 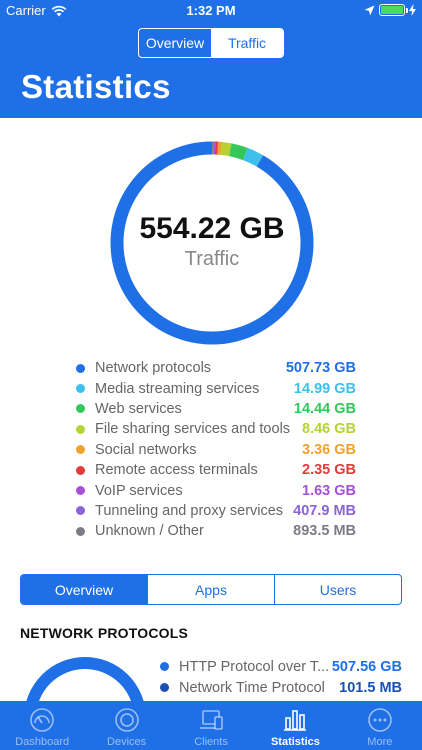 I want to click on legend-item: Media streaming services 14.99 GB, so click(x=216, y=388).